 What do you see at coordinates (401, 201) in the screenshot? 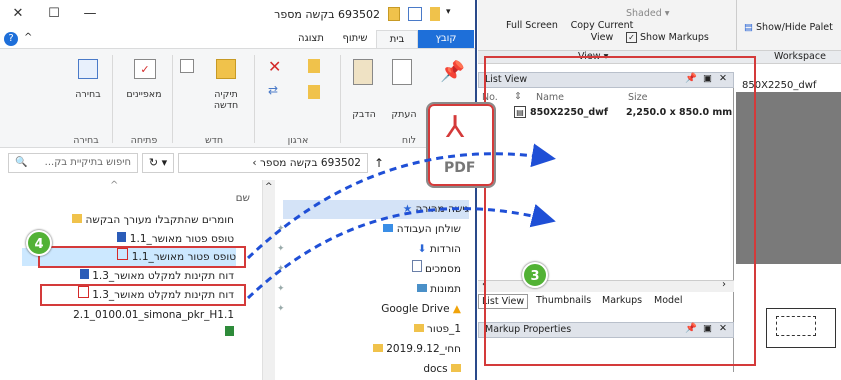
I see `drag-arrow-upper` at bounding box center [401, 201].